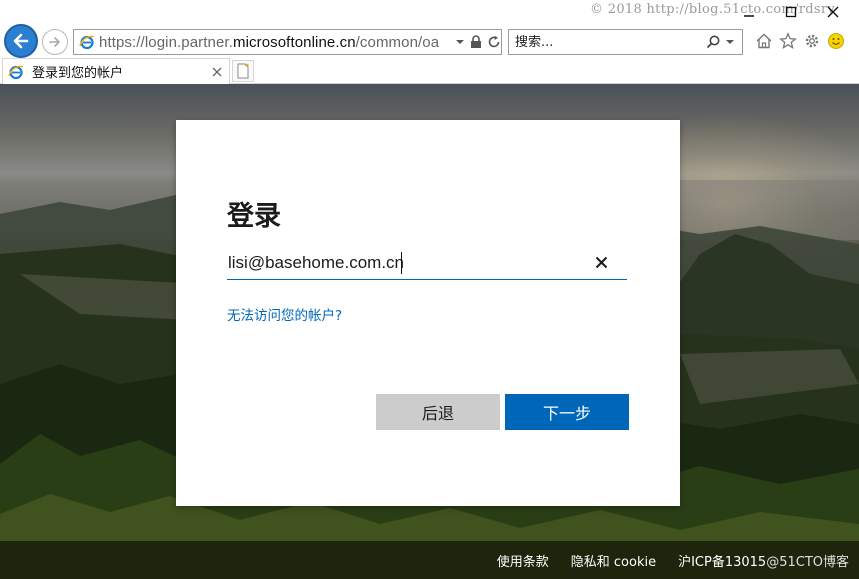 The width and height of the screenshot is (859, 579). I want to click on tab-close-icon, so click(217, 72).